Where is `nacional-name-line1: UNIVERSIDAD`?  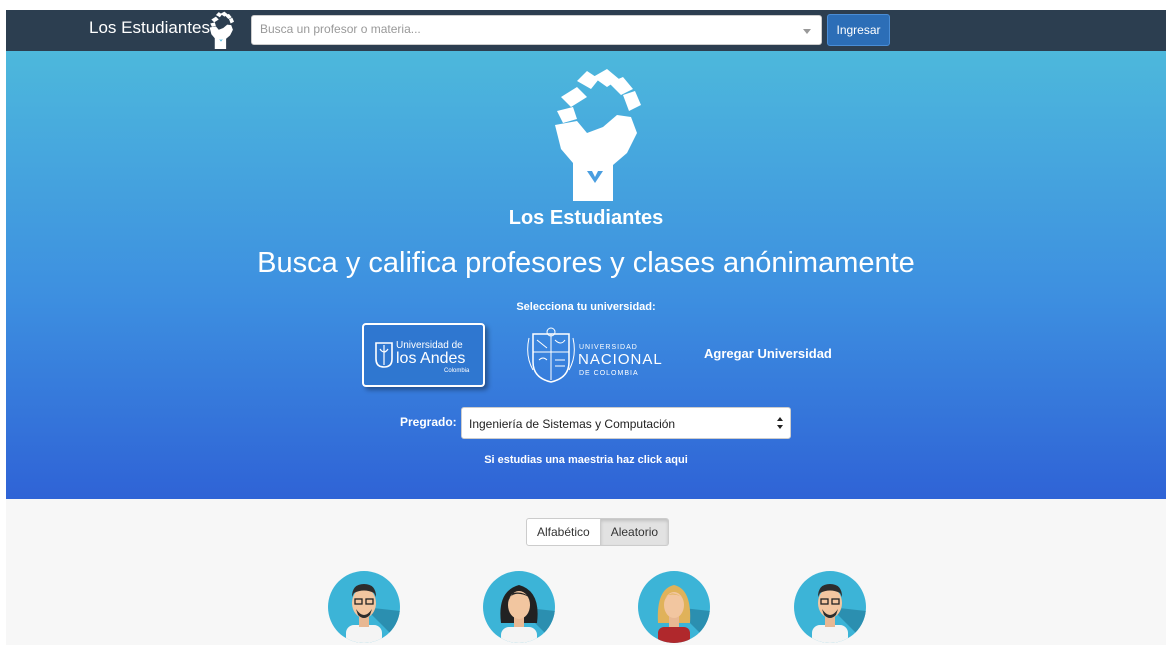
nacional-name-line1: UNIVERSIDAD is located at coordinates (608, 347).